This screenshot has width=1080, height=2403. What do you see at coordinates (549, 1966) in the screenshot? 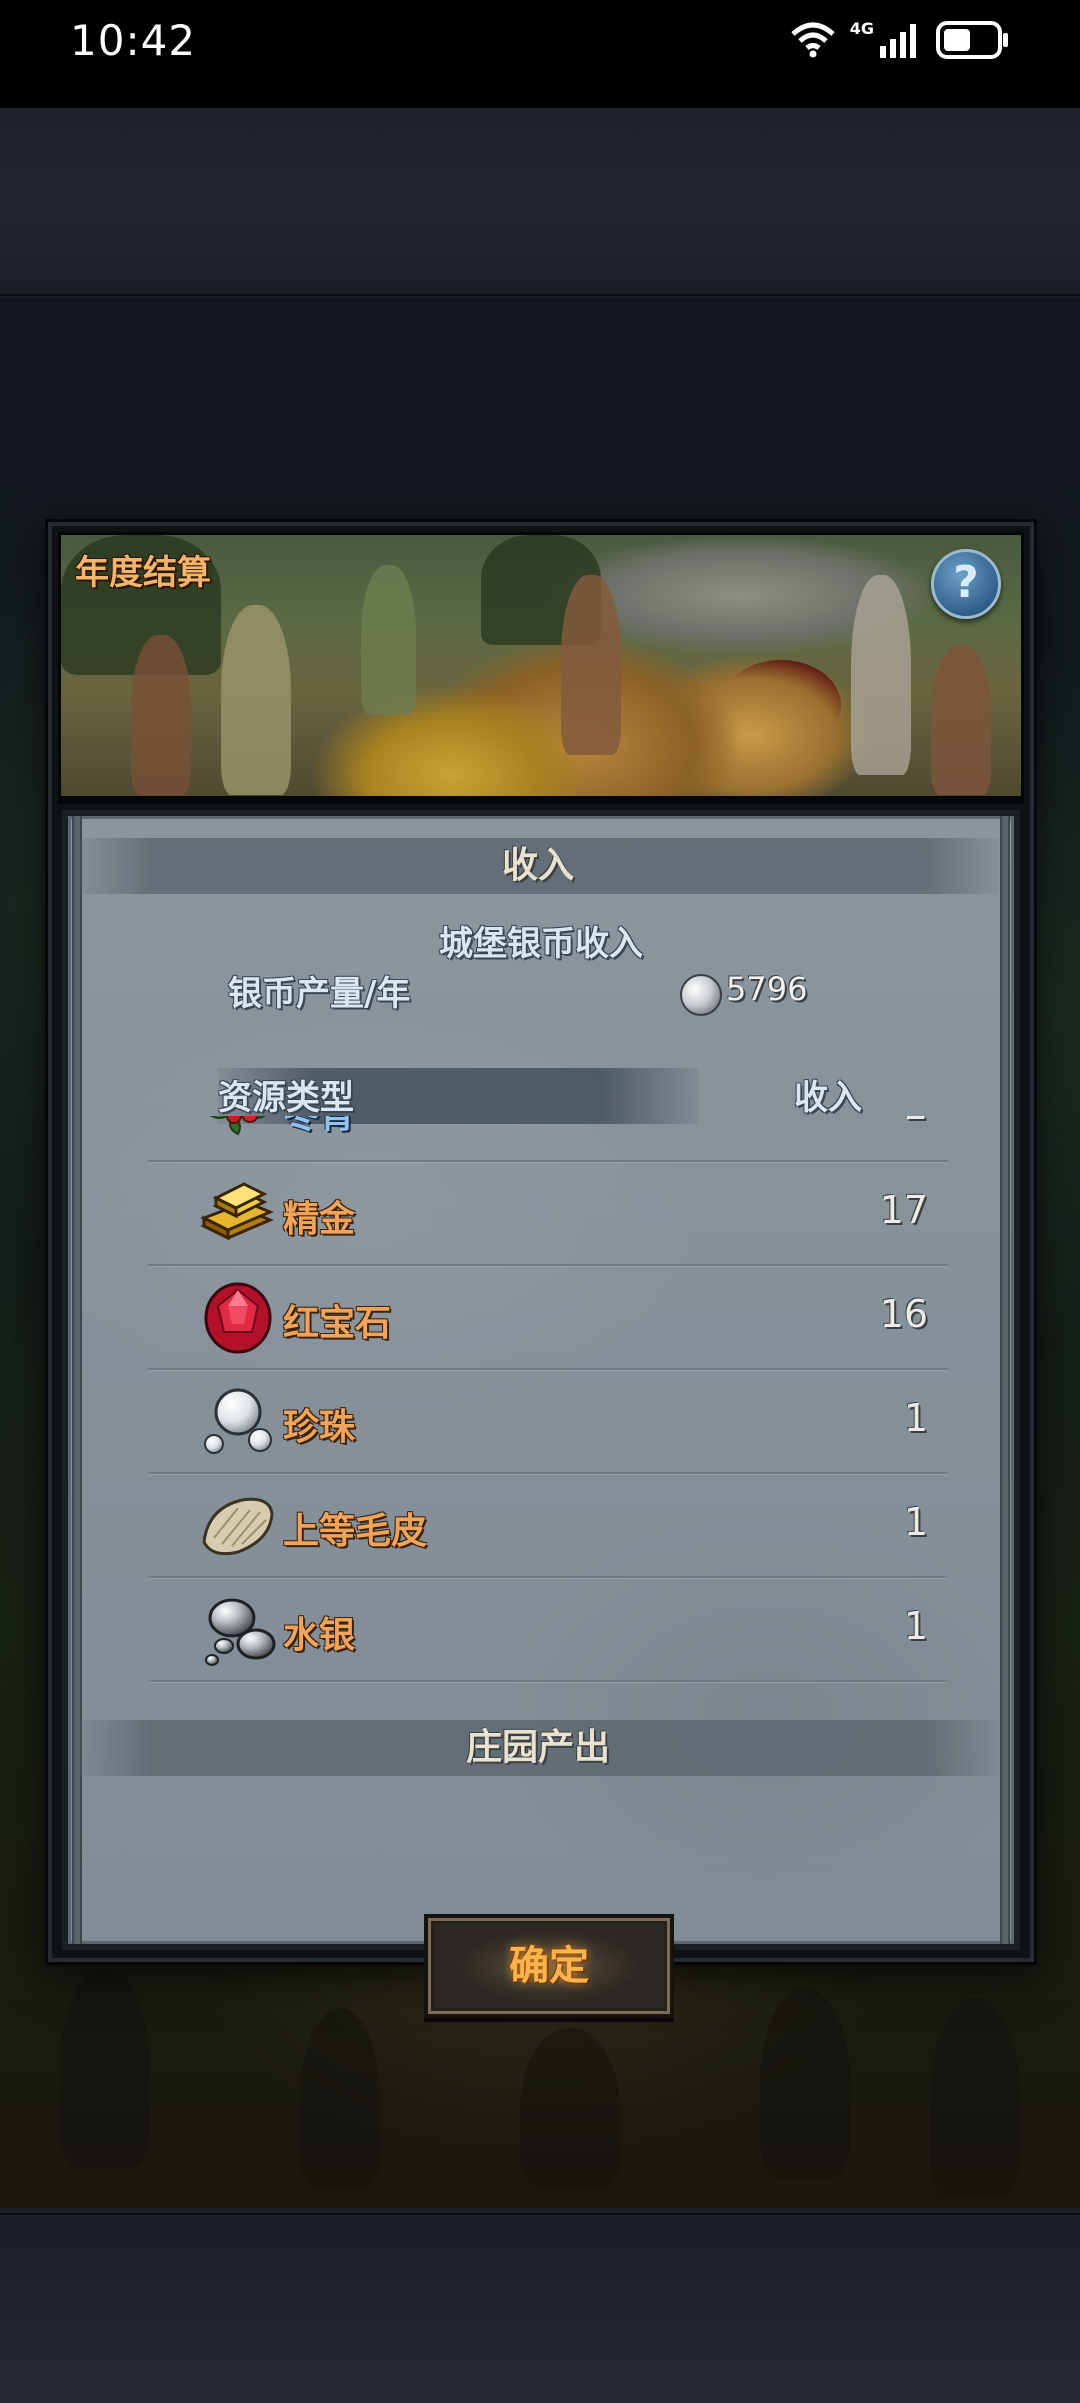
I see `confirm-button: 确定` at bounding box center [549, 1966].